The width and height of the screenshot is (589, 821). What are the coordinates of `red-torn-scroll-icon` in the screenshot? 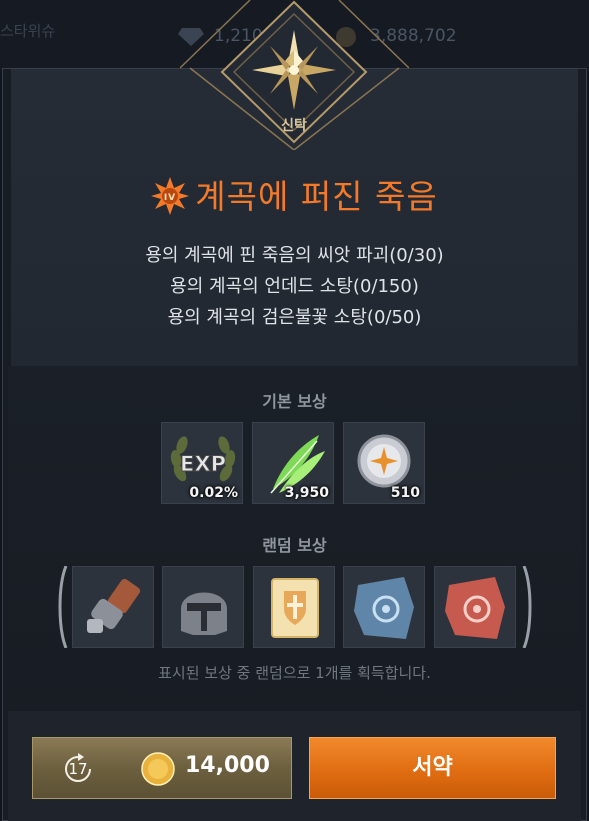 It's located at (475, 608).